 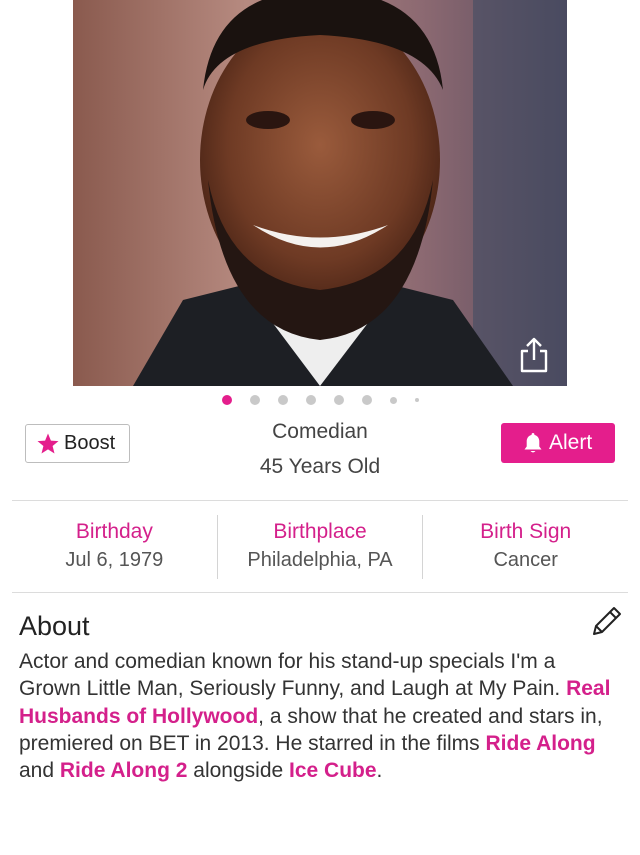 What do you see at coordinates (379, 771) in the screenshot?
I see `about-text-segment: .` at bounding box center [379, 771].